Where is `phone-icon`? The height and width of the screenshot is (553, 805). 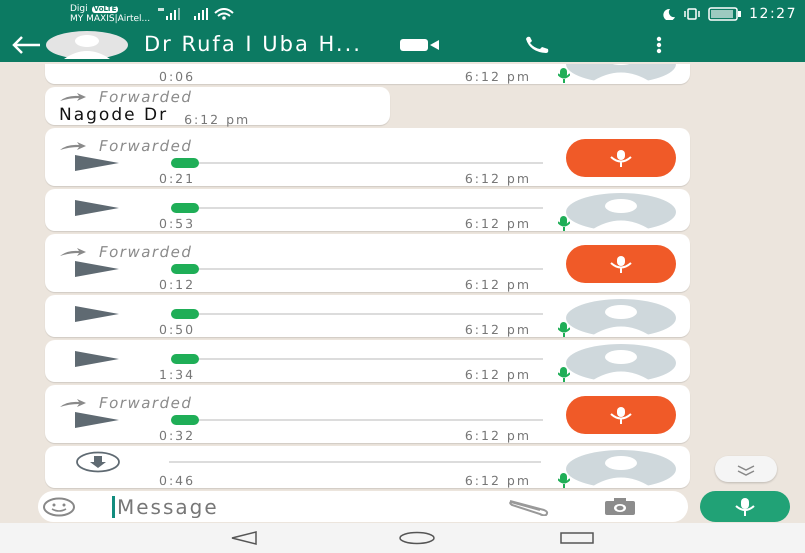
phone-icon is located at coordinates (537, 45).